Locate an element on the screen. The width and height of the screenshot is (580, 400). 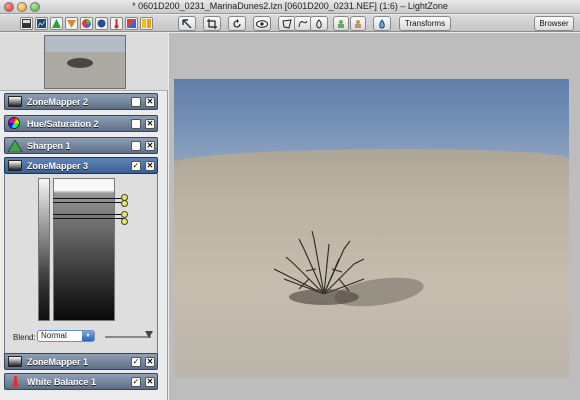
tool-zonemapper-2: ZoneMapper 2 ✕ is located at coordinates (81, 101).